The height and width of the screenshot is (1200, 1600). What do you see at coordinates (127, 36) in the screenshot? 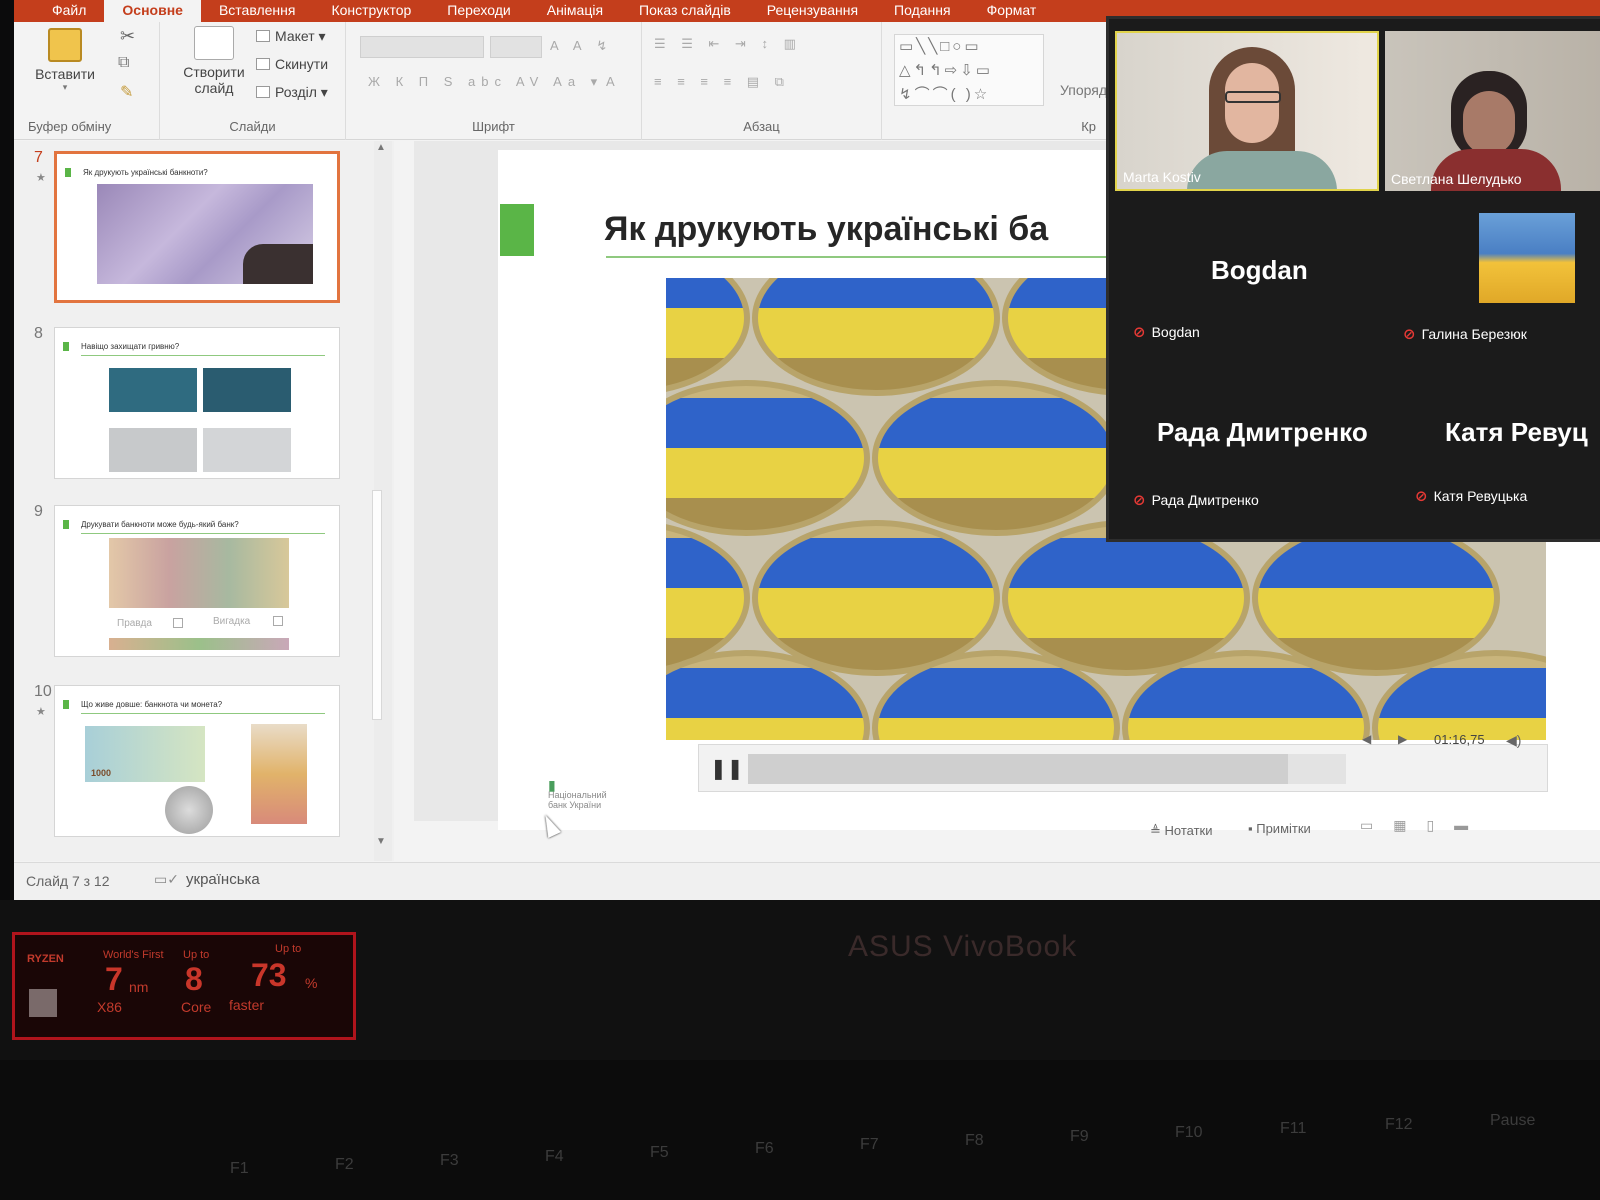
I see `cut-icon: ✂` at bounding box center [127, 36].